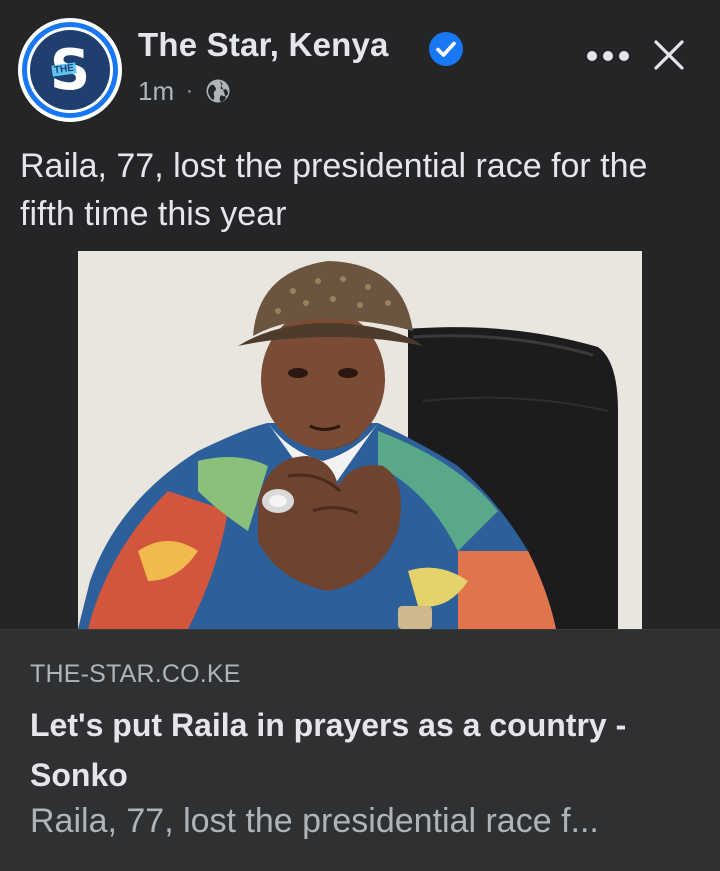 Image resolution: width=720 pixels, height=871 pixels. Describe the element at coordinates (608, 56) in the screenshot. I see `more-options-icon` at that location.